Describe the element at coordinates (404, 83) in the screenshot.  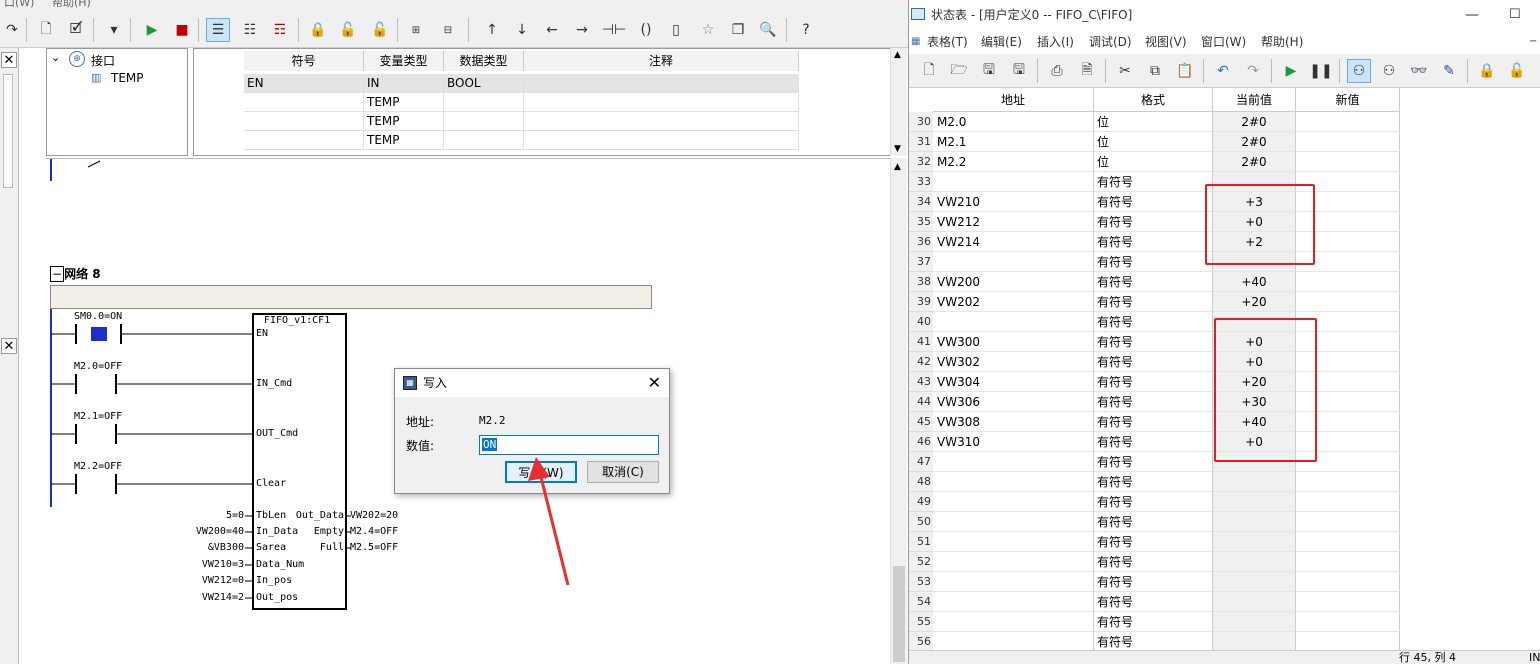
I see `table-cell: IN` at that location.